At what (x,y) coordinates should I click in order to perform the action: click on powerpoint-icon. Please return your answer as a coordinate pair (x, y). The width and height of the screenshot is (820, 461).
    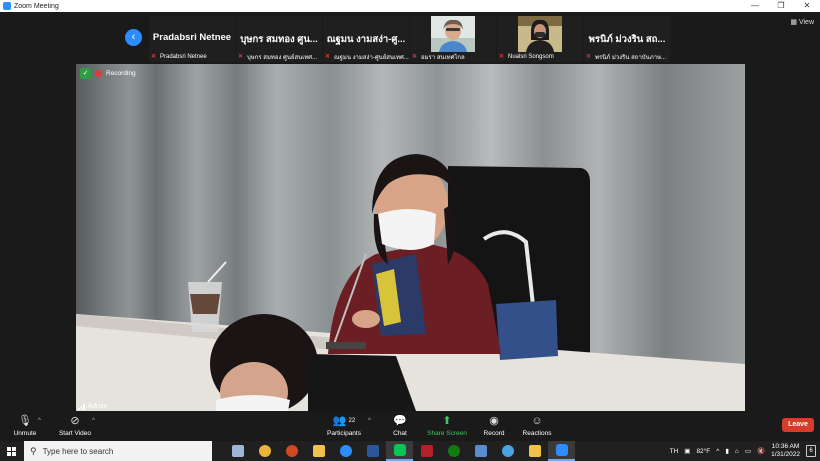
    Looking at the image, I should click on (291, 451).